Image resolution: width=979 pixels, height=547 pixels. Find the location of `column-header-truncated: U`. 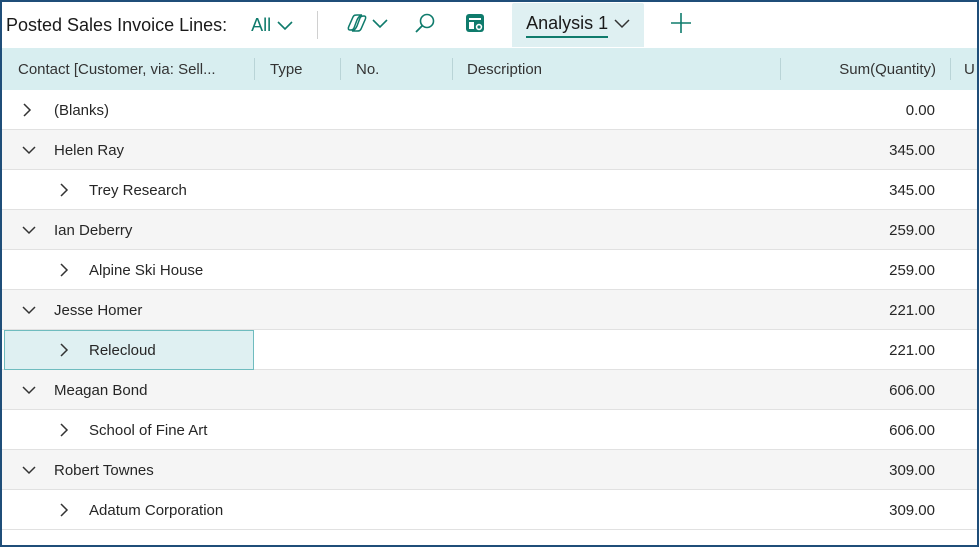

column-header-truncated: U is located at coordinates (970, 69).